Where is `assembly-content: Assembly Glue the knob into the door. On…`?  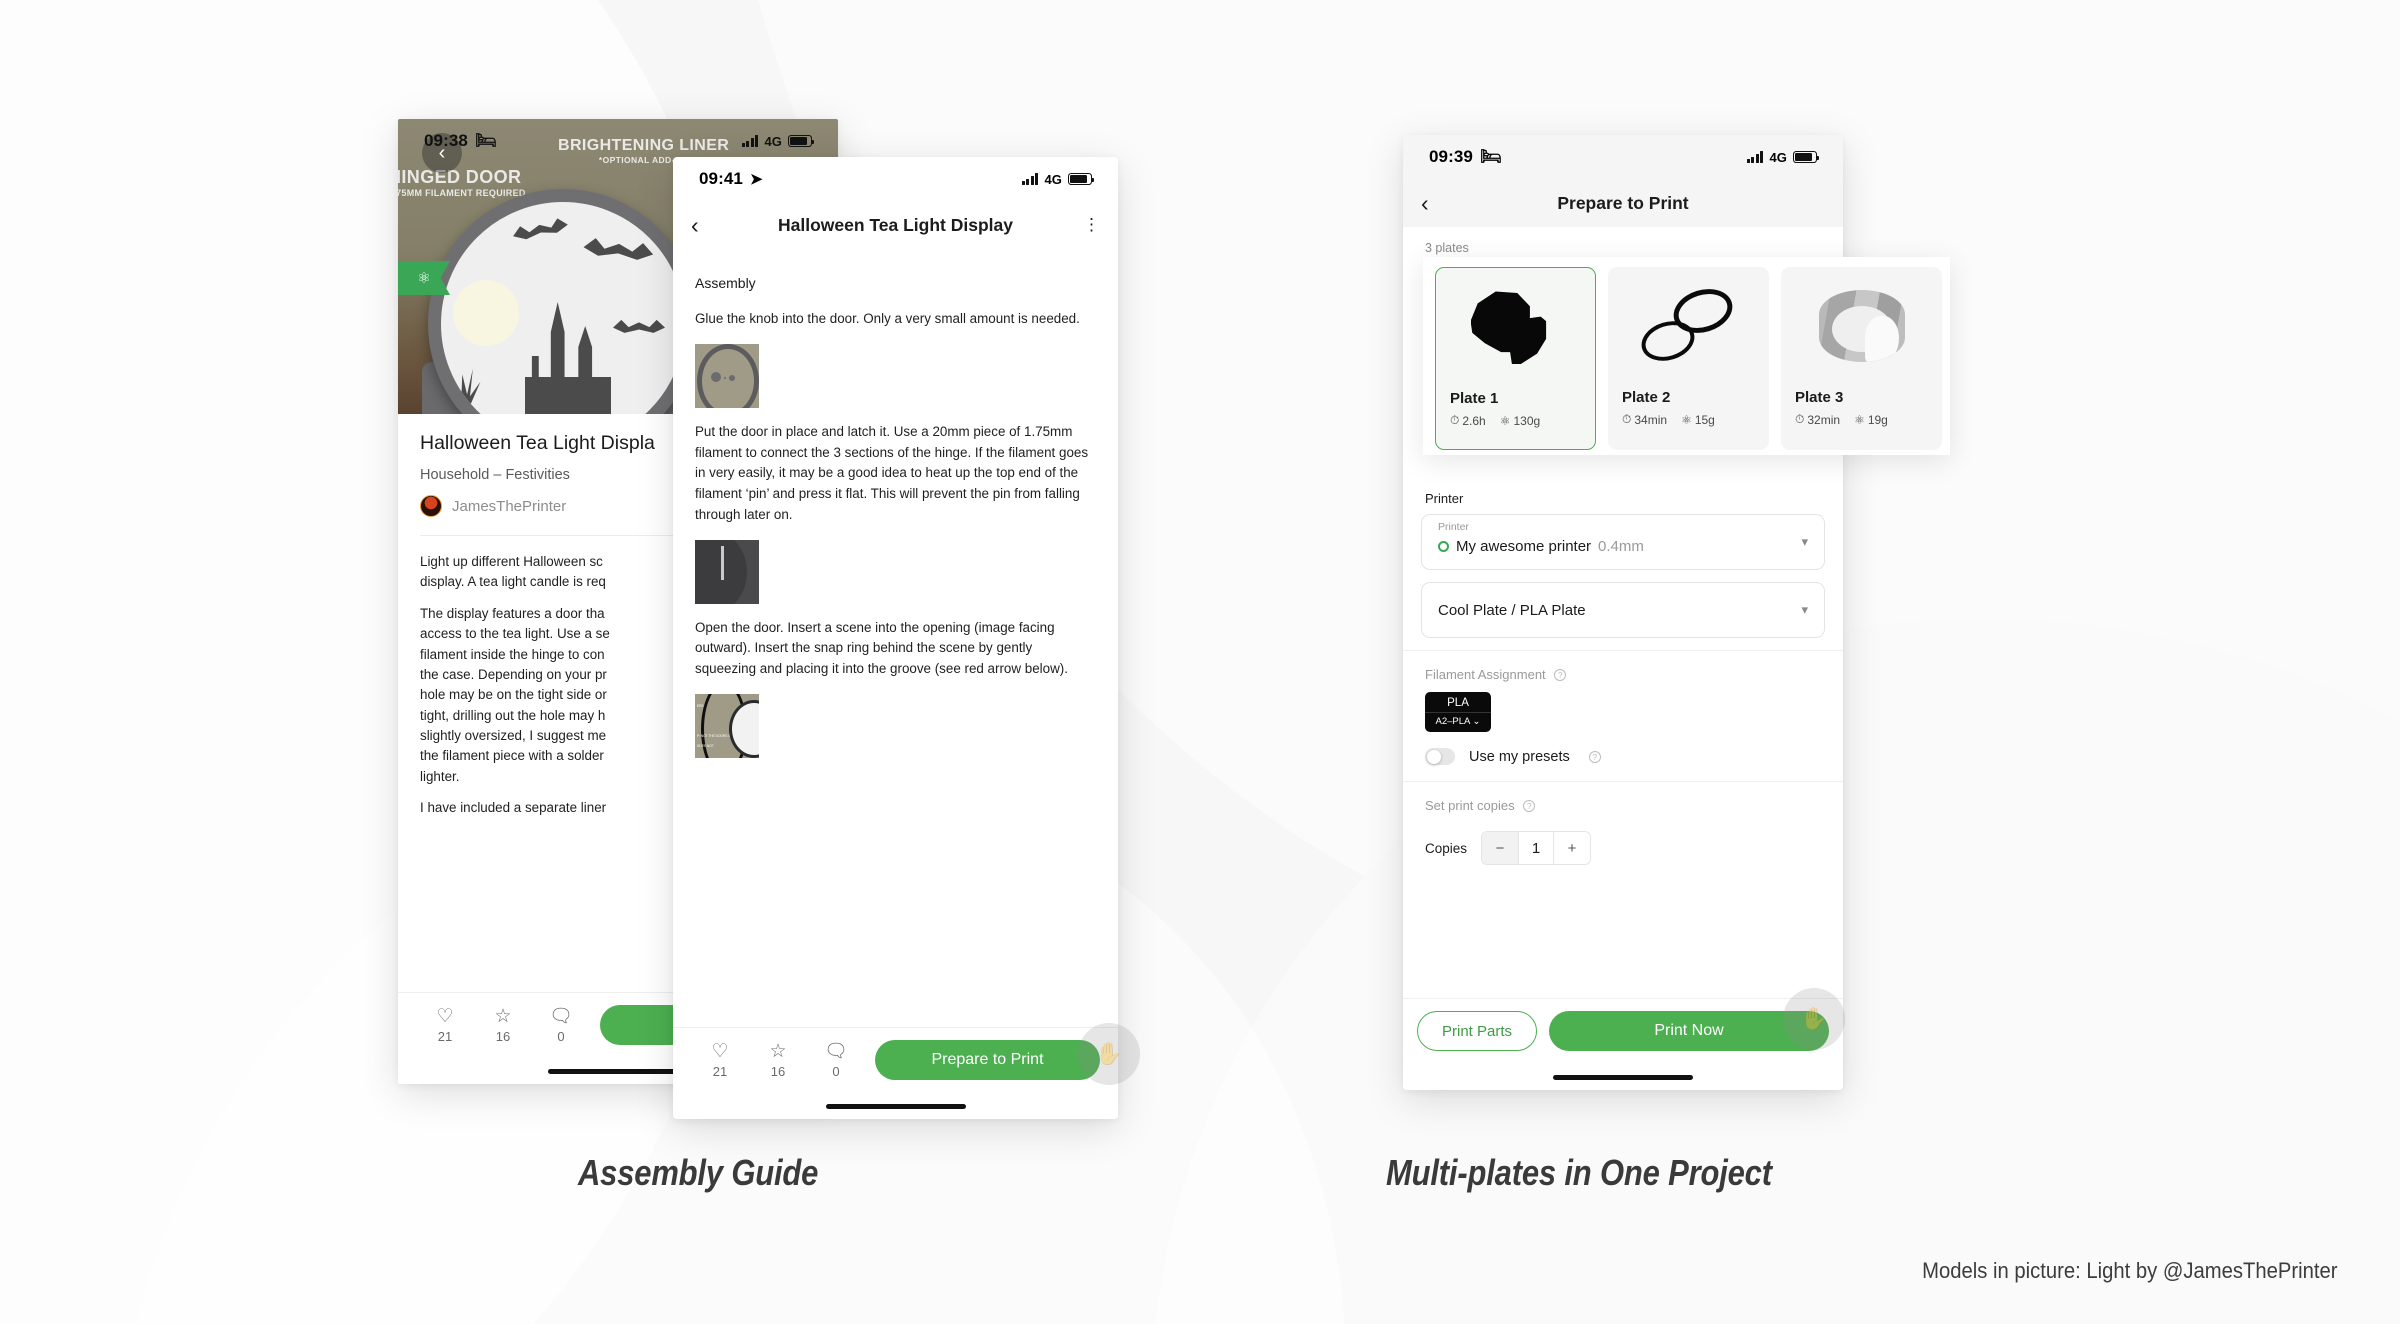 assembly-content: Assembly Glue the knob into the door. On… is located at coordinates (895, 664).